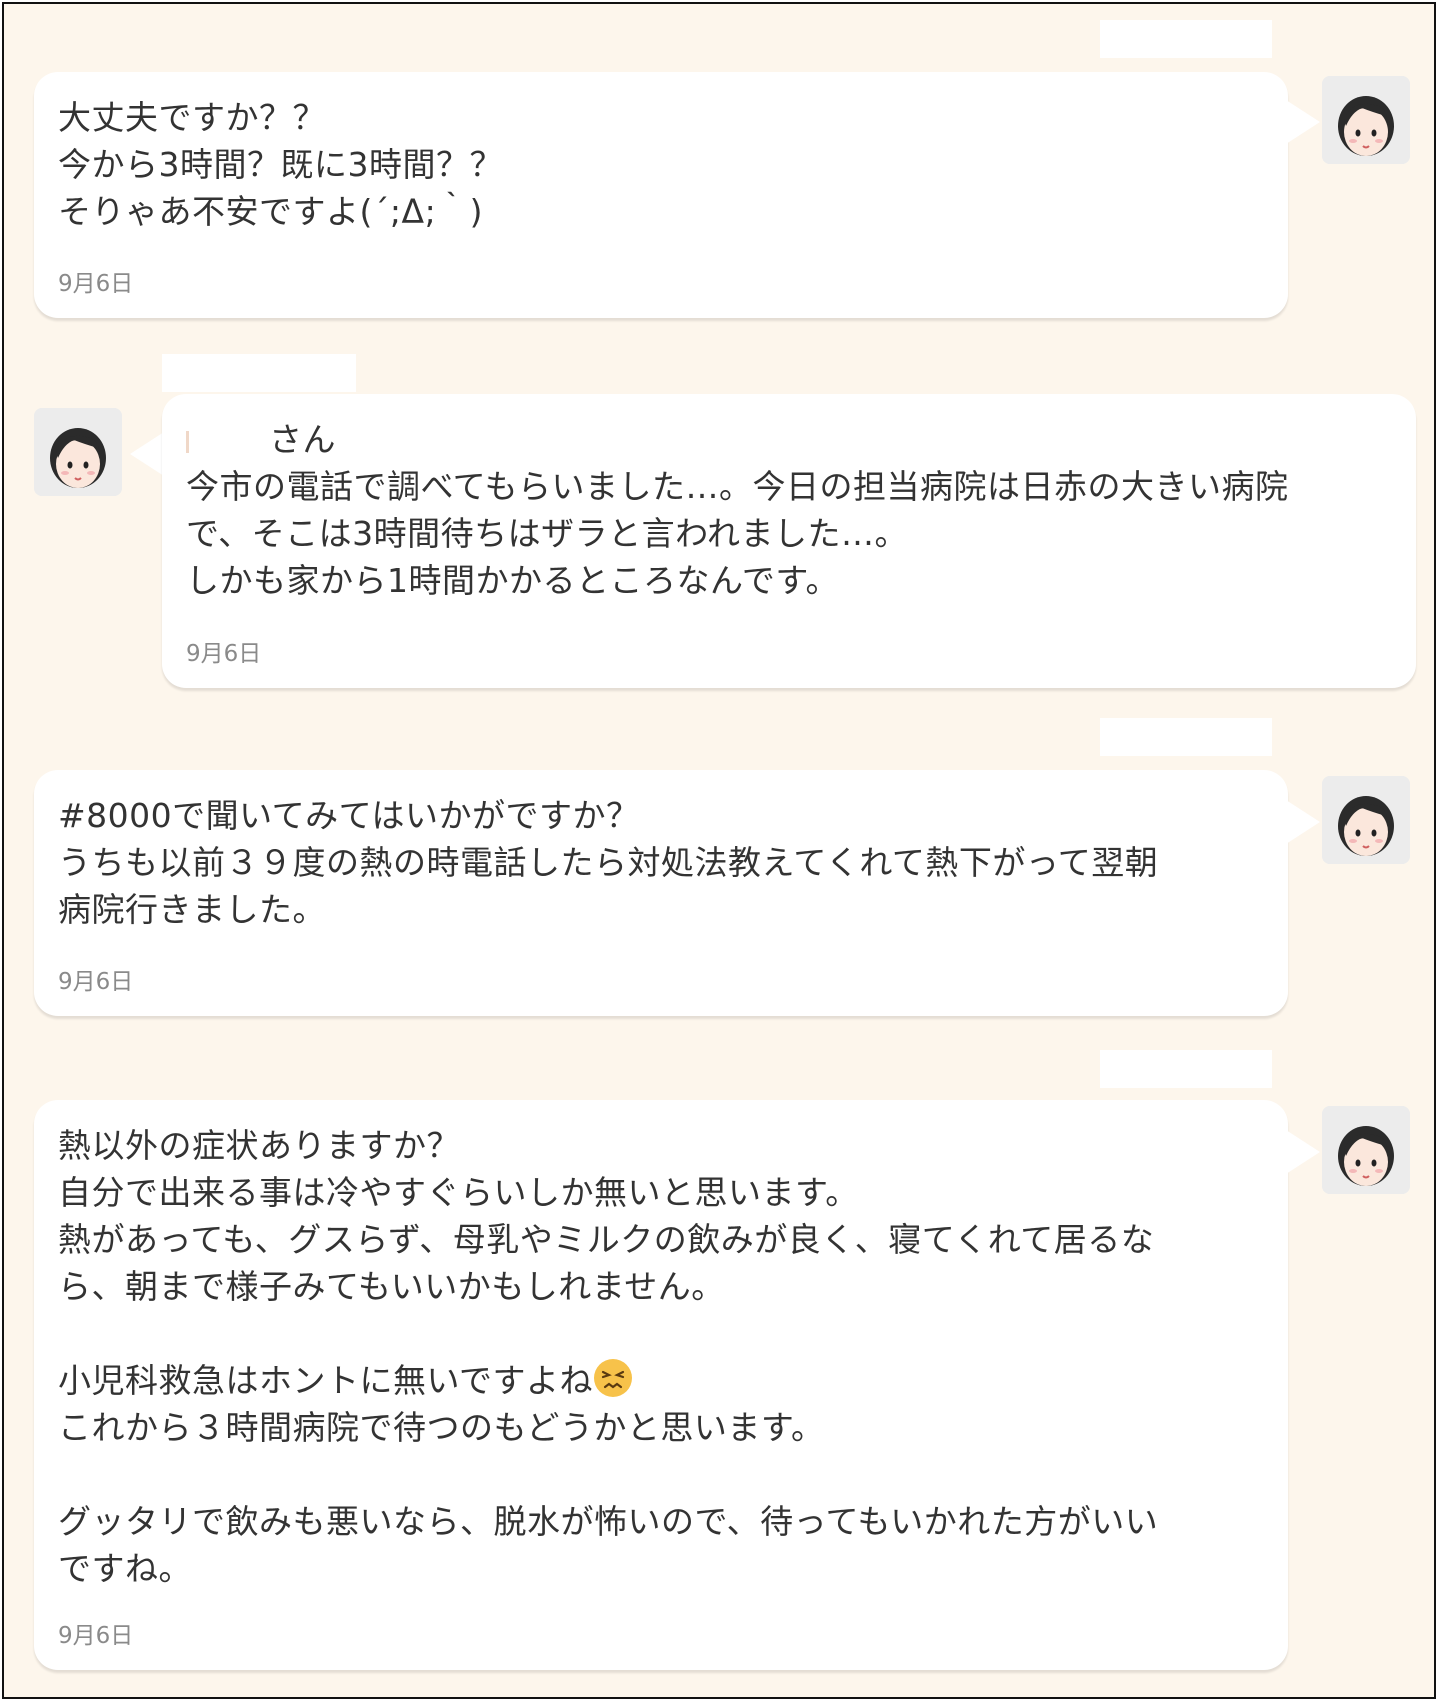  What do you see at coordinates (280, 164) in the screenshot?
I see `message-text: 大丈夫ですか？？ 今から3時間？既に3時間？？ そりゃあ不安ですよ(´;ᐃ;｀)` at bounding box center [280, 164].